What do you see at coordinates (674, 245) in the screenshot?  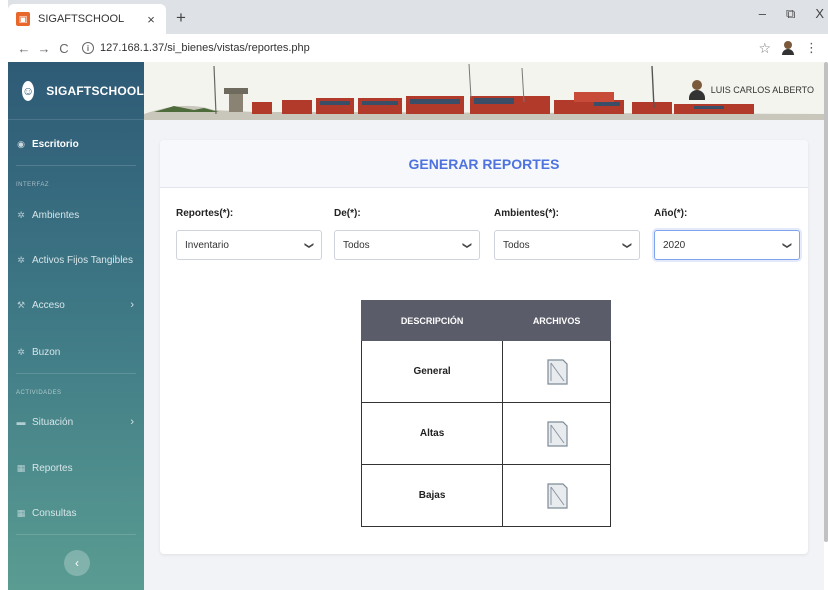 I see `select-value: 2020` at bounding box center [674, 245].